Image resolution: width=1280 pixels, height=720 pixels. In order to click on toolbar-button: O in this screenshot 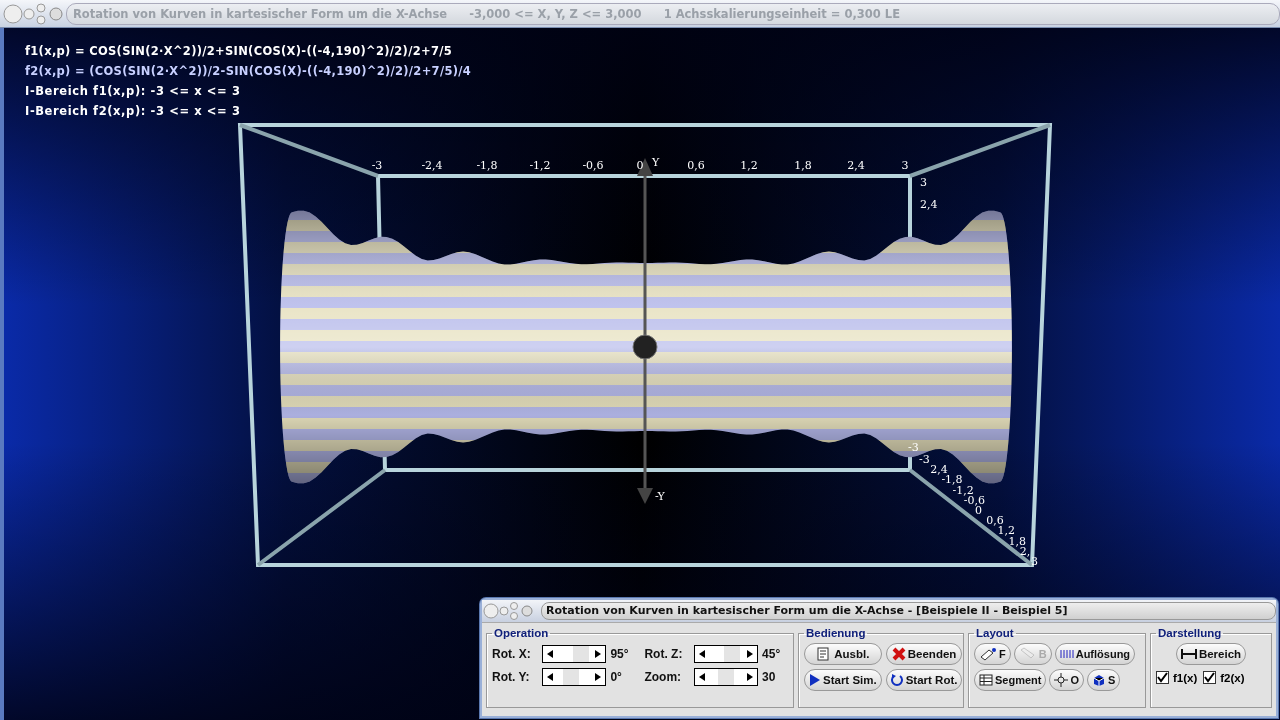, I will do `click(1067, 680)`.